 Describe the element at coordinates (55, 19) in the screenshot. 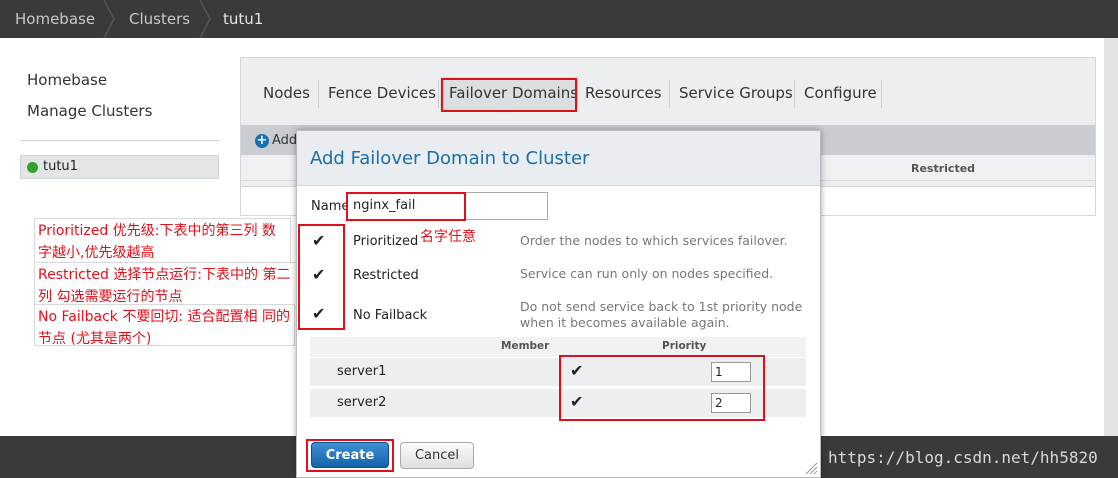

I see `breadcrumb-homebase: Homebase` at that location.